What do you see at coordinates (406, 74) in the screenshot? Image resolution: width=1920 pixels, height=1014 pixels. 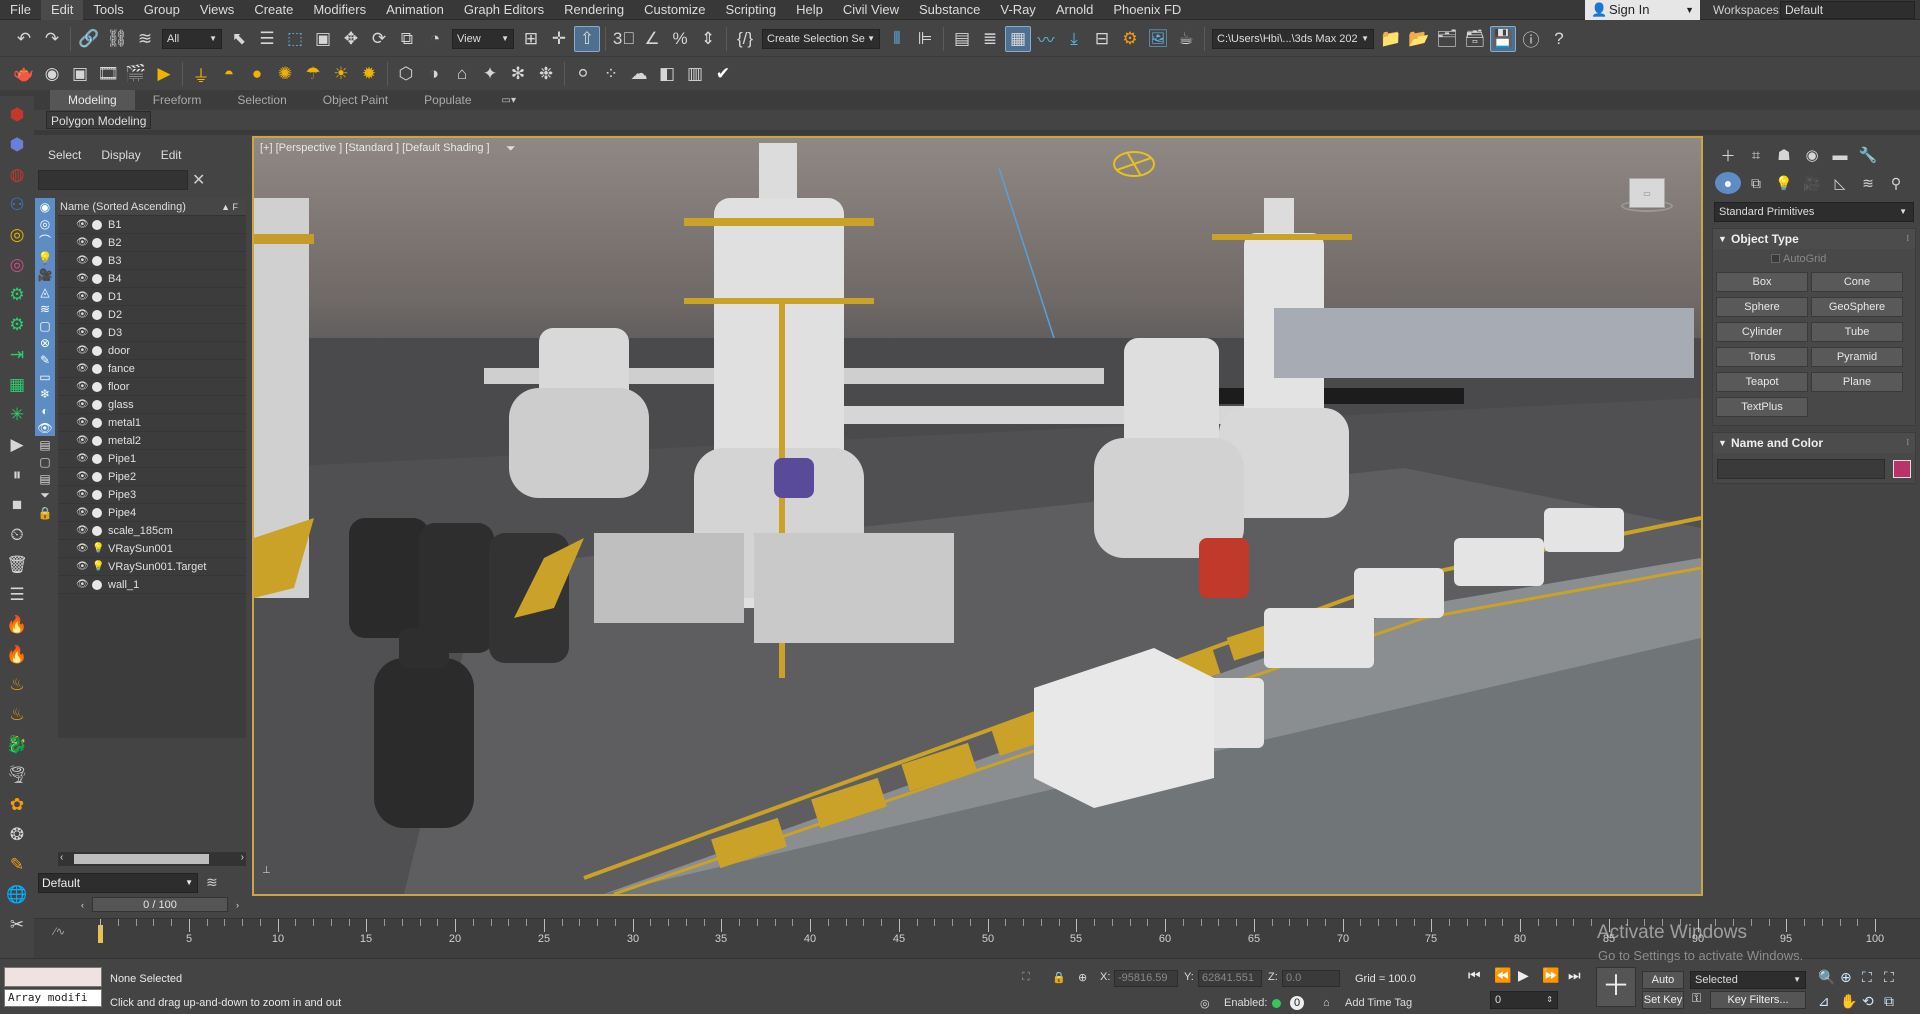 I see `vray-proxy-icon: ⬡` at bounding box center [406, 74].